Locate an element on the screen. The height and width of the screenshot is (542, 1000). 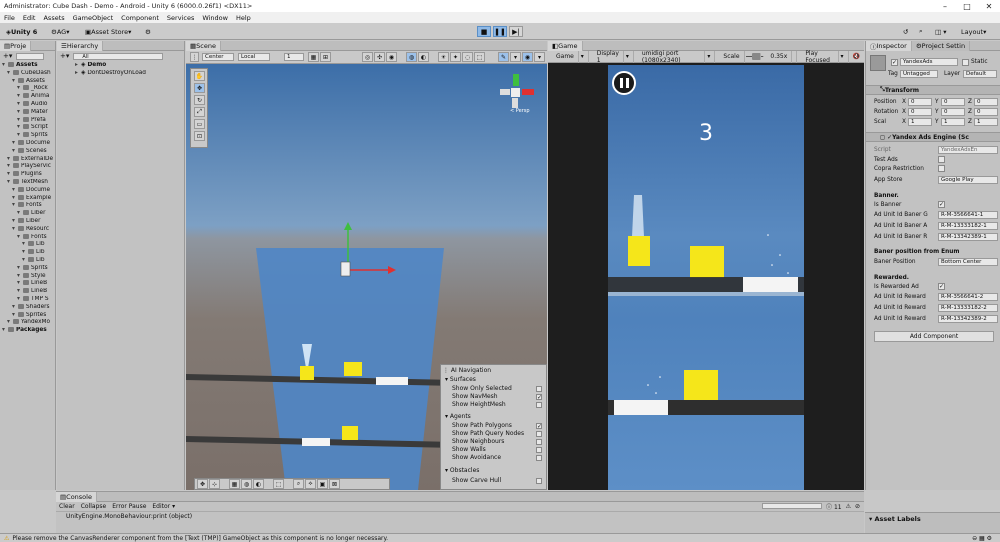
project-search-input is located at coordinates (30, 56).